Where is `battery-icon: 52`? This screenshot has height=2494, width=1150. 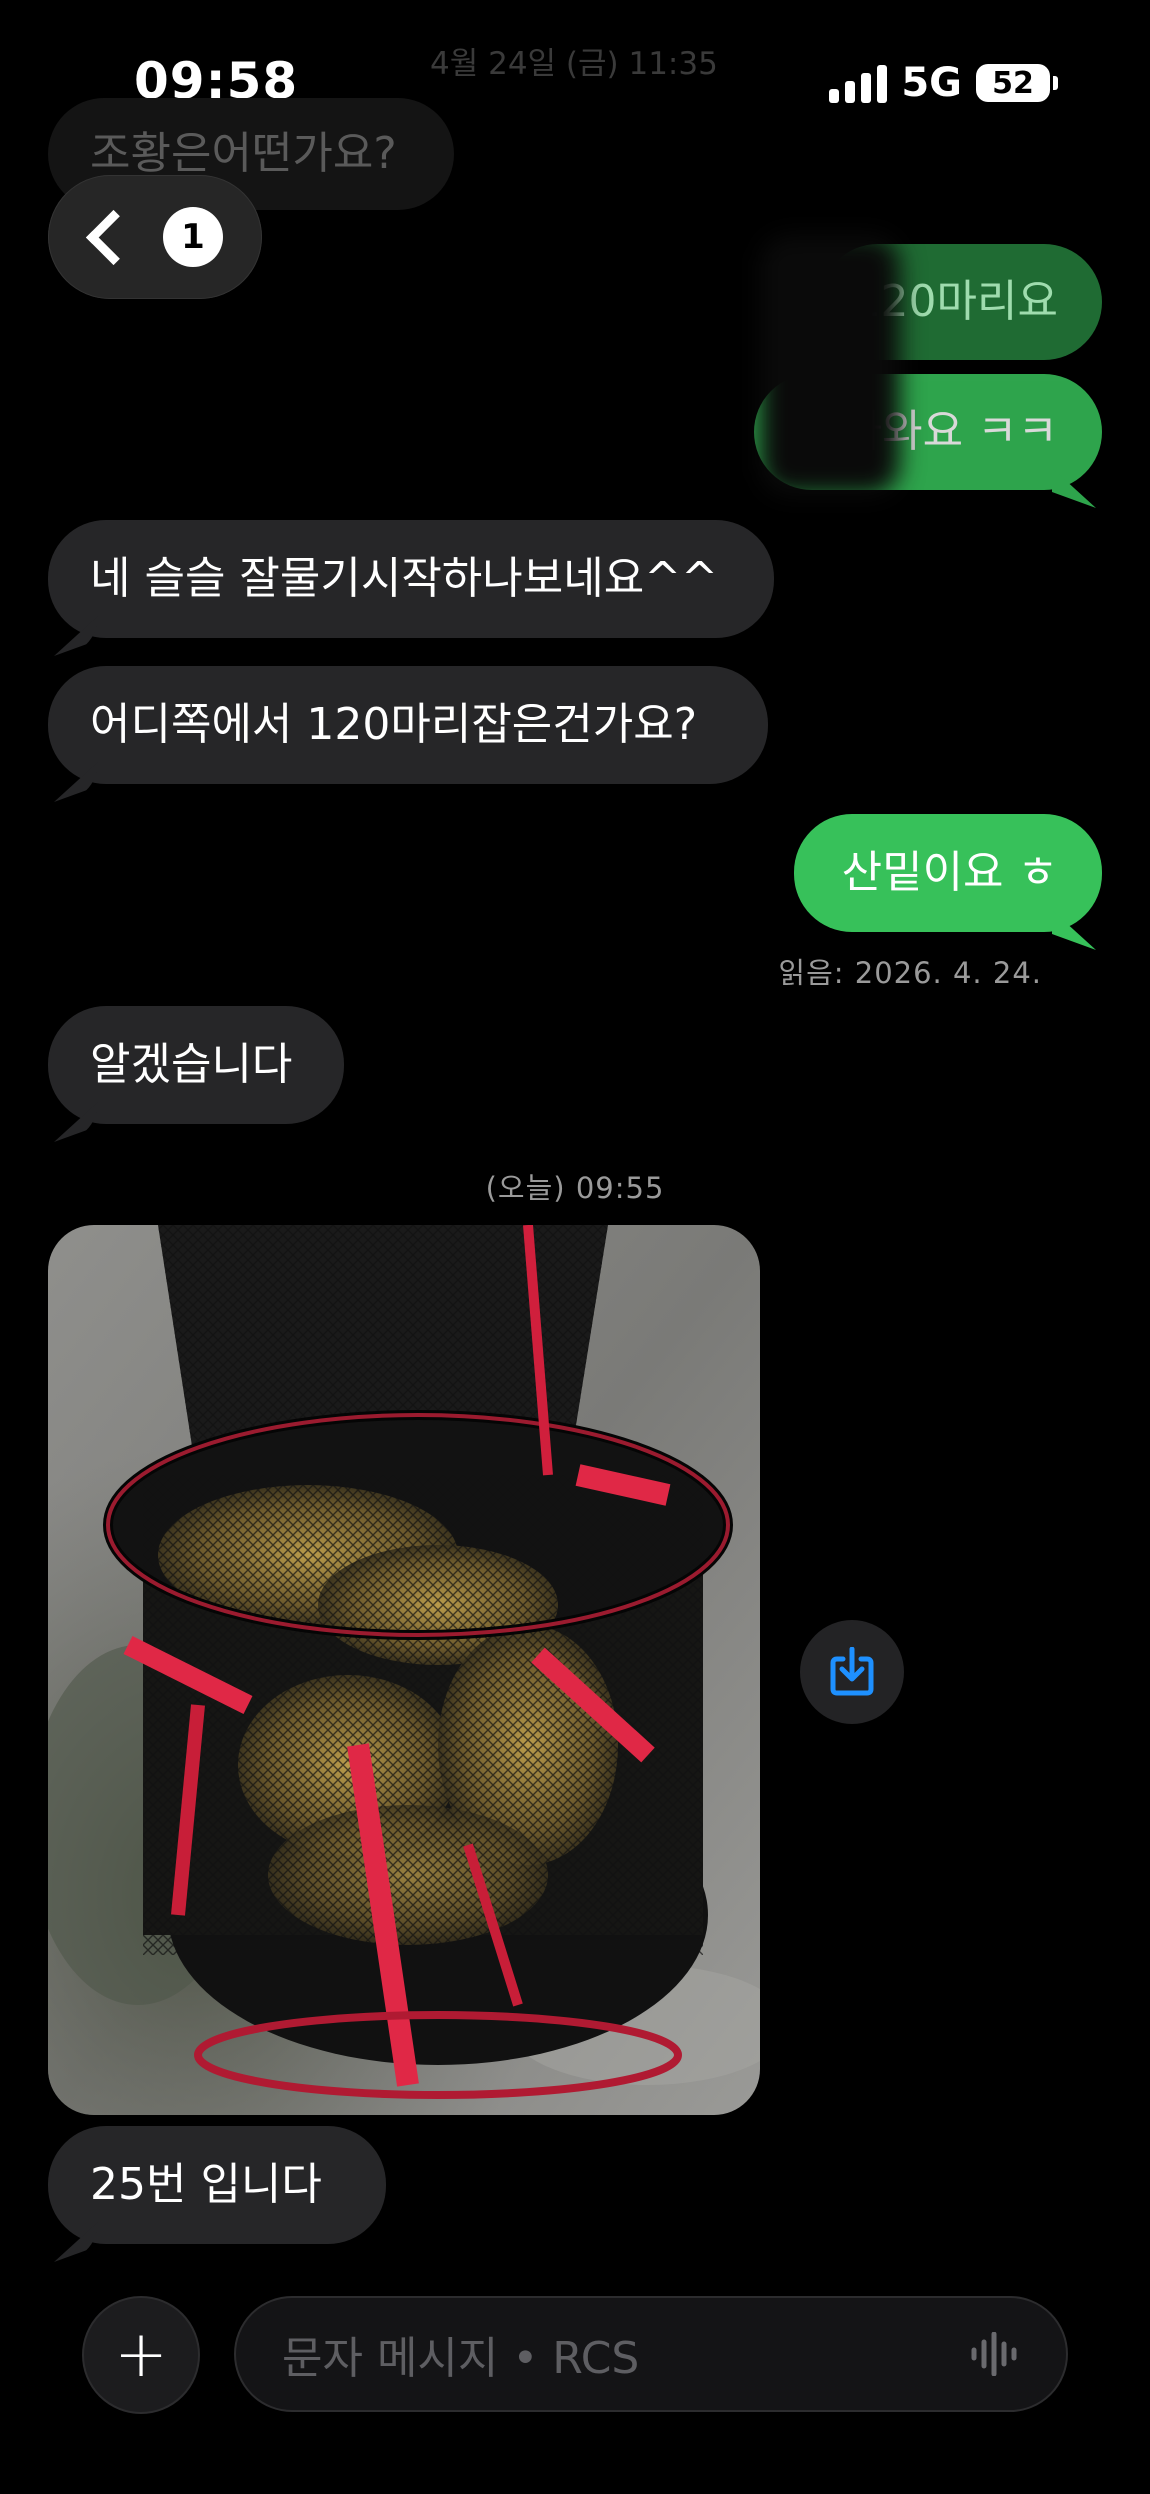
battery-icon: 52 is located at coordinates (1017, 83).